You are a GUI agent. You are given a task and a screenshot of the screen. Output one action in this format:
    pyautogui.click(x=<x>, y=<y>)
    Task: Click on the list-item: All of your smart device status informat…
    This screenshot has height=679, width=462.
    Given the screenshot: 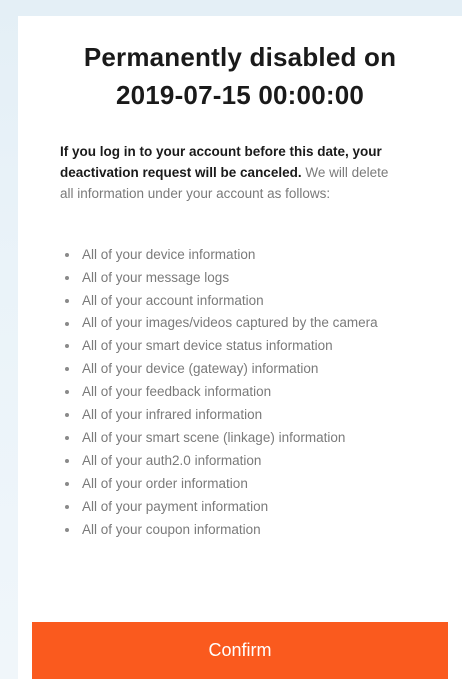 What is the action you would take?
    pyautogui.click(x=240, y=345)
    